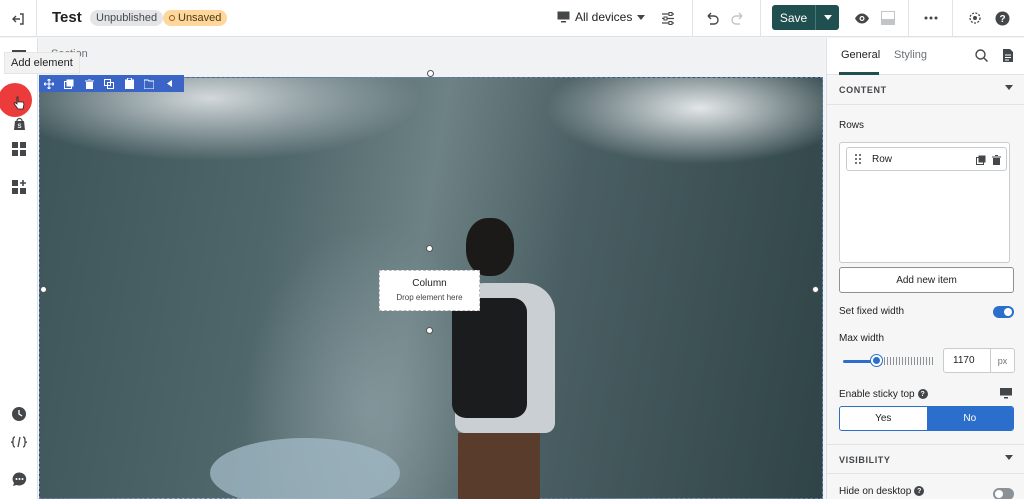 Image resolution: width=1024 pixels, height=499 pixels. Describe the element at coordinates (883, 418) in the screenshot. I see `sticky-yes-option: Yes` at that location.